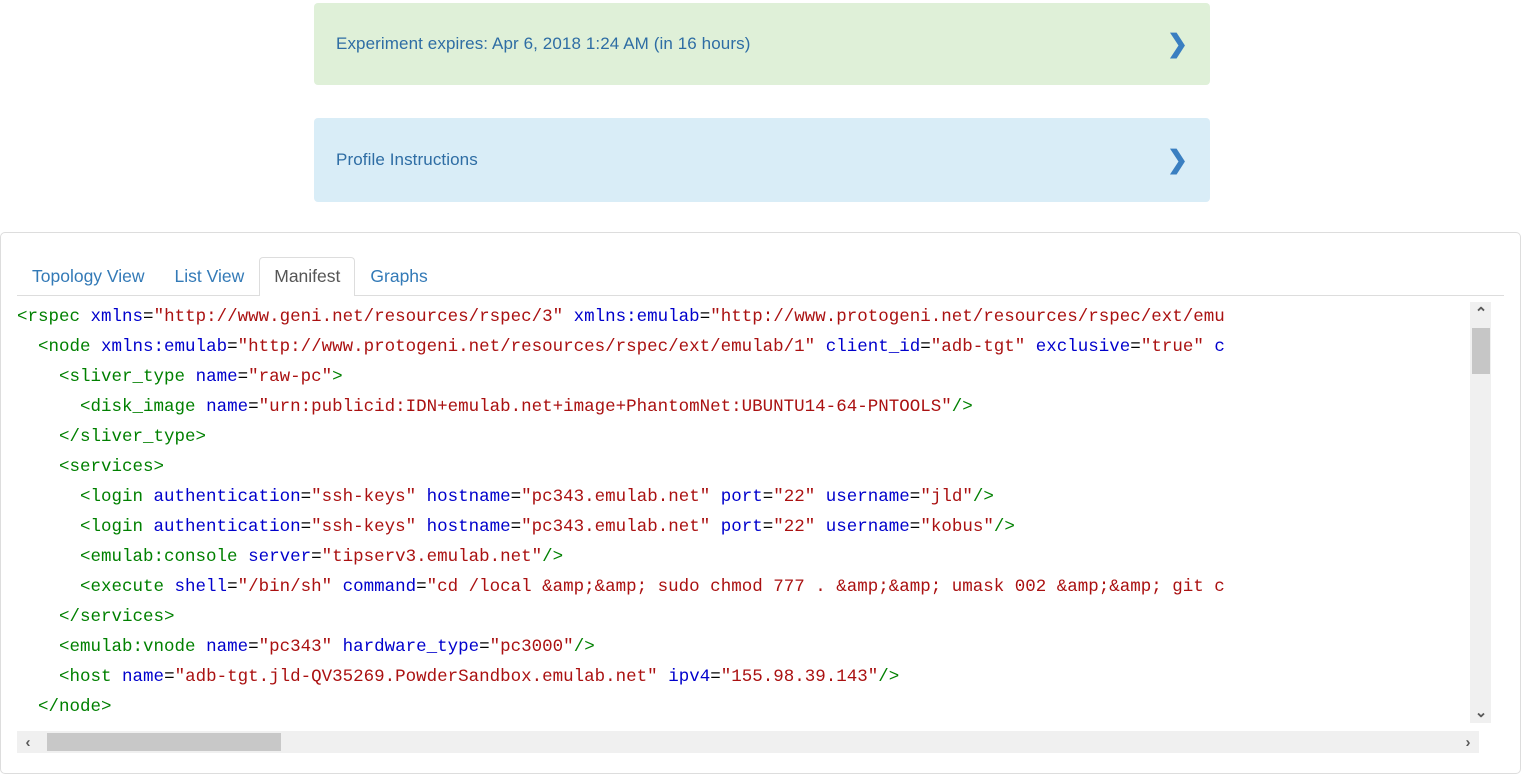 The height and width of the screenshot is (775, 1523). What do you see at coordinates (407, 159) in the screenshot?
I see `profile-instructions-label: Profile Instructions` at bounding box center [407, 159].